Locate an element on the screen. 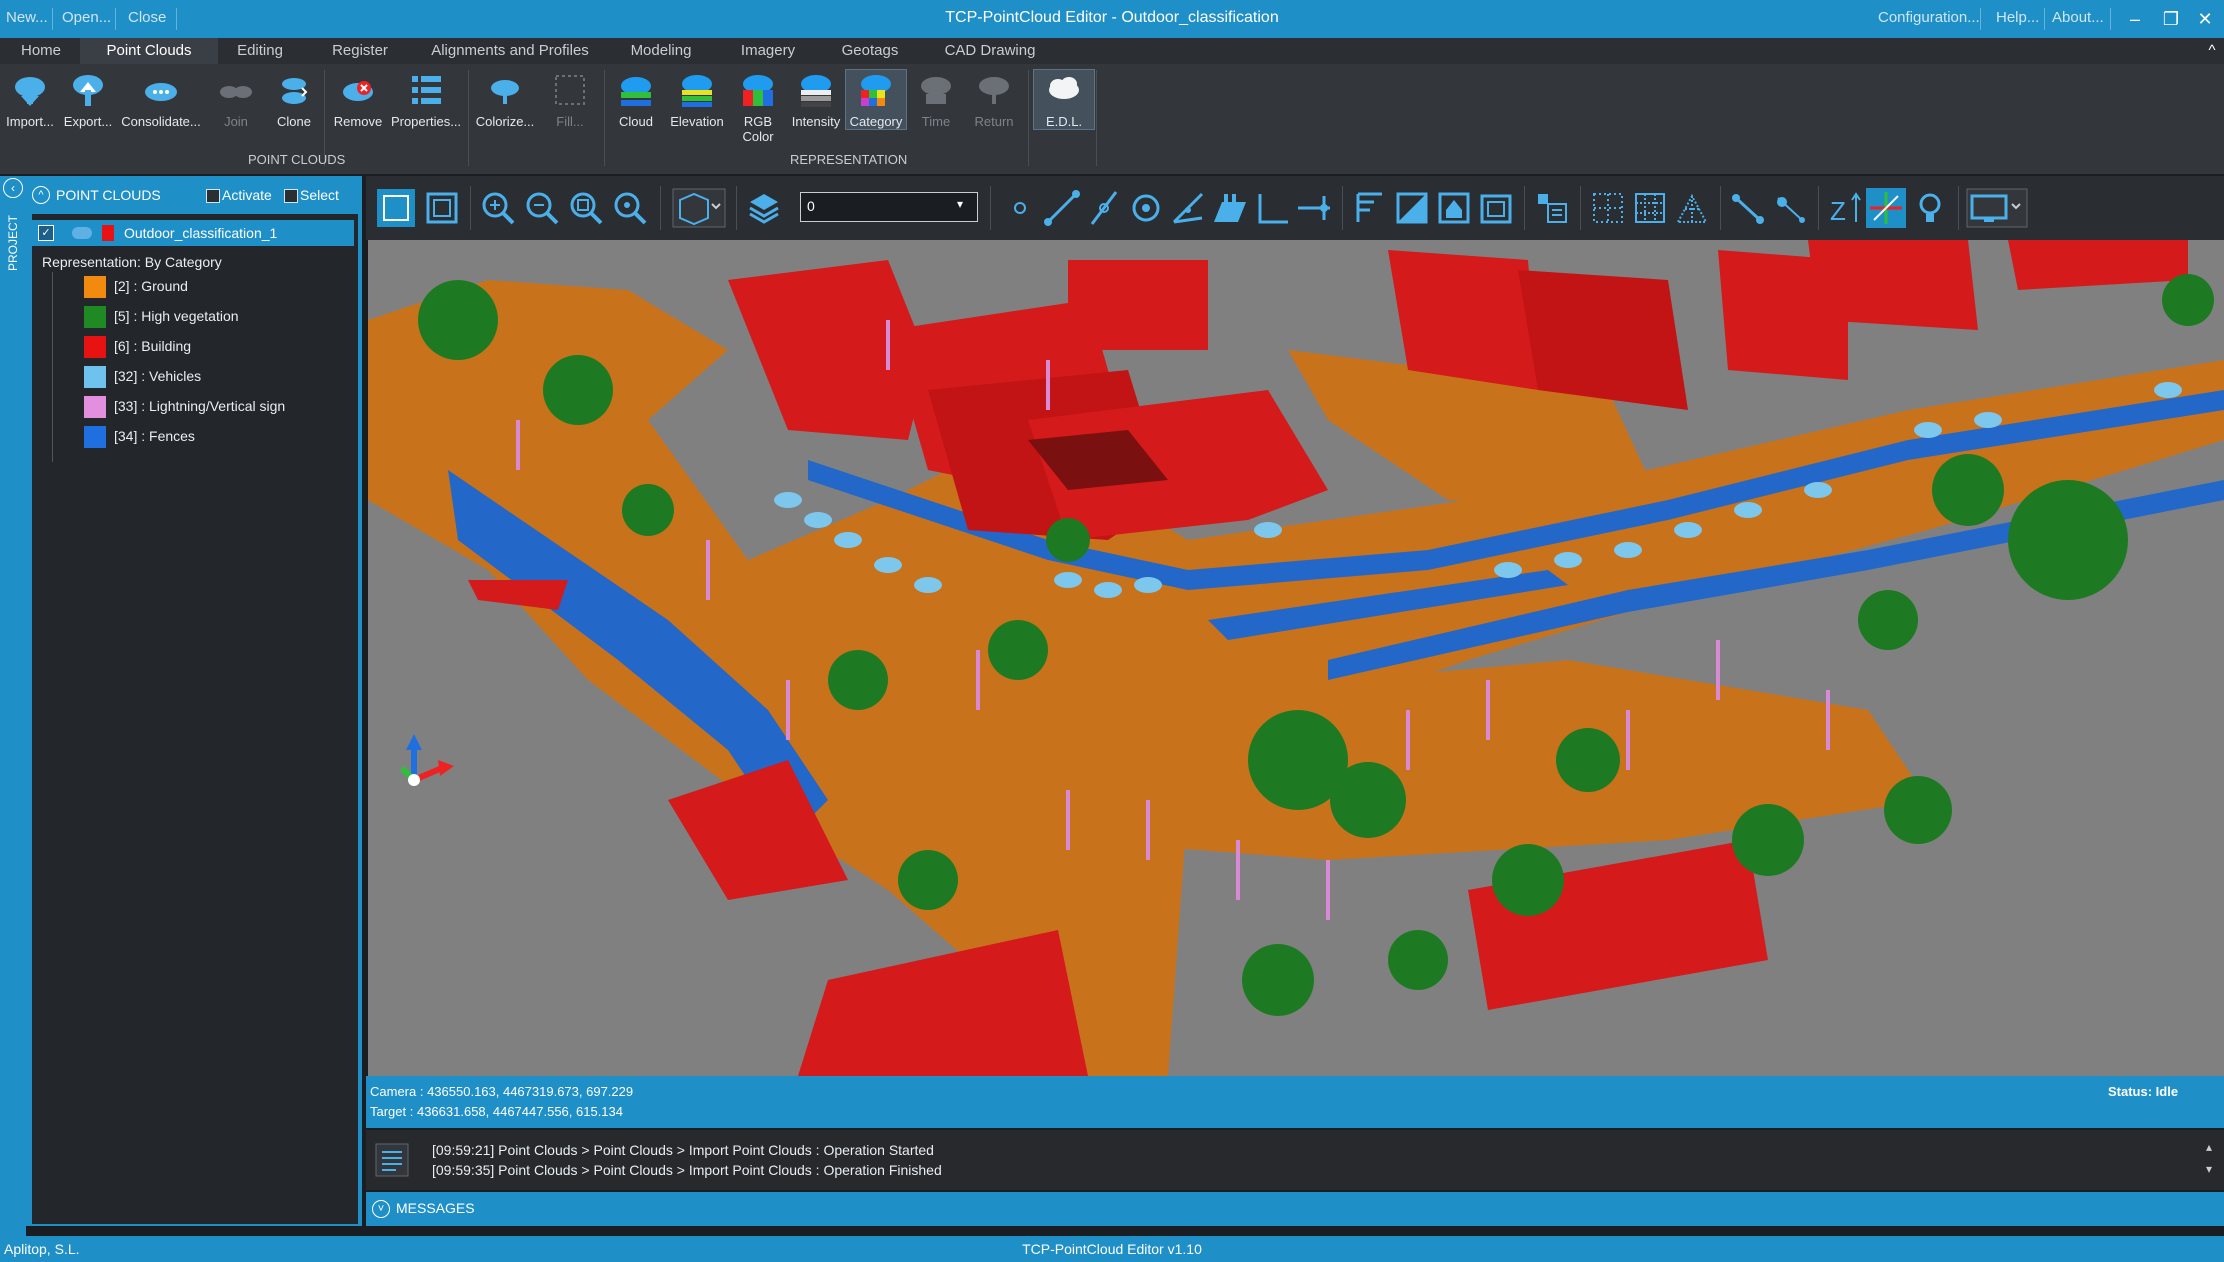 The image size is (2224, 1262). project-side-tab: PROJECT is located at coordinates (13, 243).